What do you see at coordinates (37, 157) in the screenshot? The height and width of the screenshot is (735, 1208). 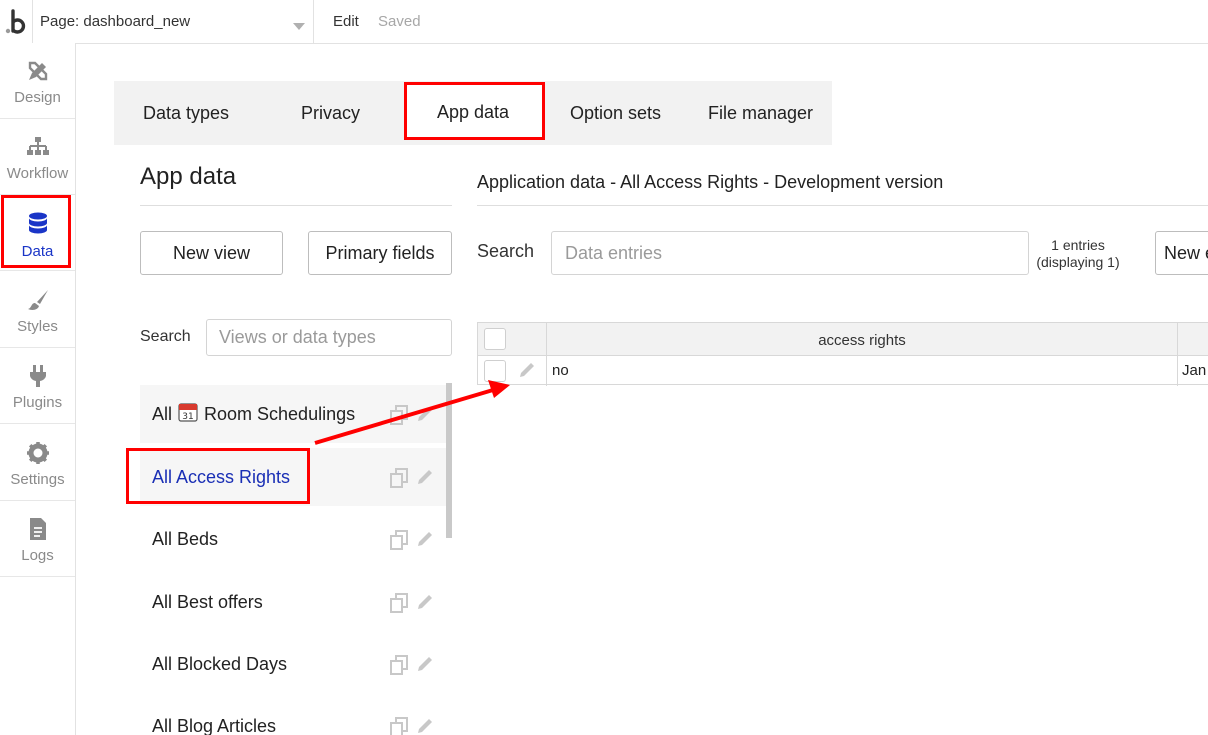 I see `sidebar-item-workflow: Workflow` at bounding box center [37, 157].